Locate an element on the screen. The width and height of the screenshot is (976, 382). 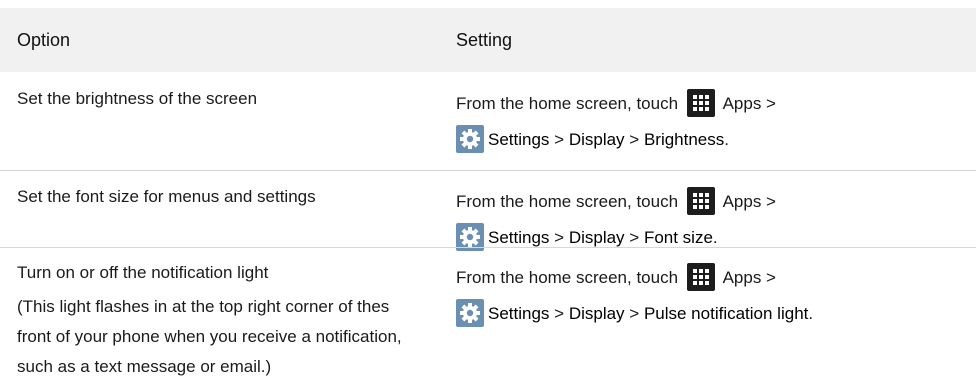
target-setting-label: Font size is located at coordinates (678, 237).